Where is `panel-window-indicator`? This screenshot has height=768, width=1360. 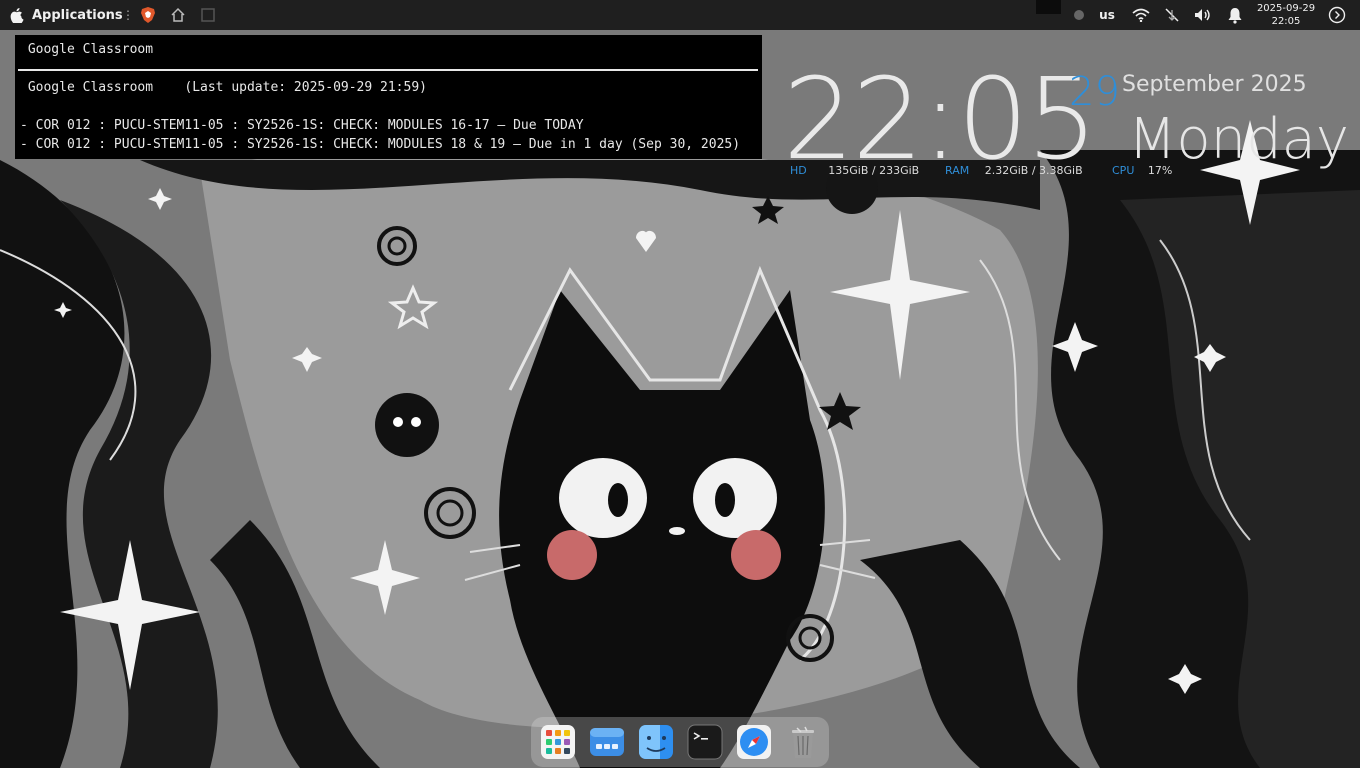
panel-window-indicator is located at coordinates (1048, 7).